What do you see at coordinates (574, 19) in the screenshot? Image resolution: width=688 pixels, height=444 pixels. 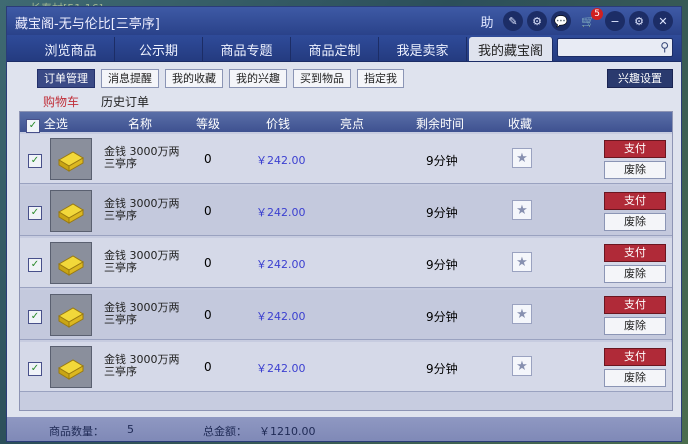 I see `title-bar-icons: 助 ✎ ⚙ 💬 🛒 5 − ⚙ ✕` at bounding box center [574, 19].